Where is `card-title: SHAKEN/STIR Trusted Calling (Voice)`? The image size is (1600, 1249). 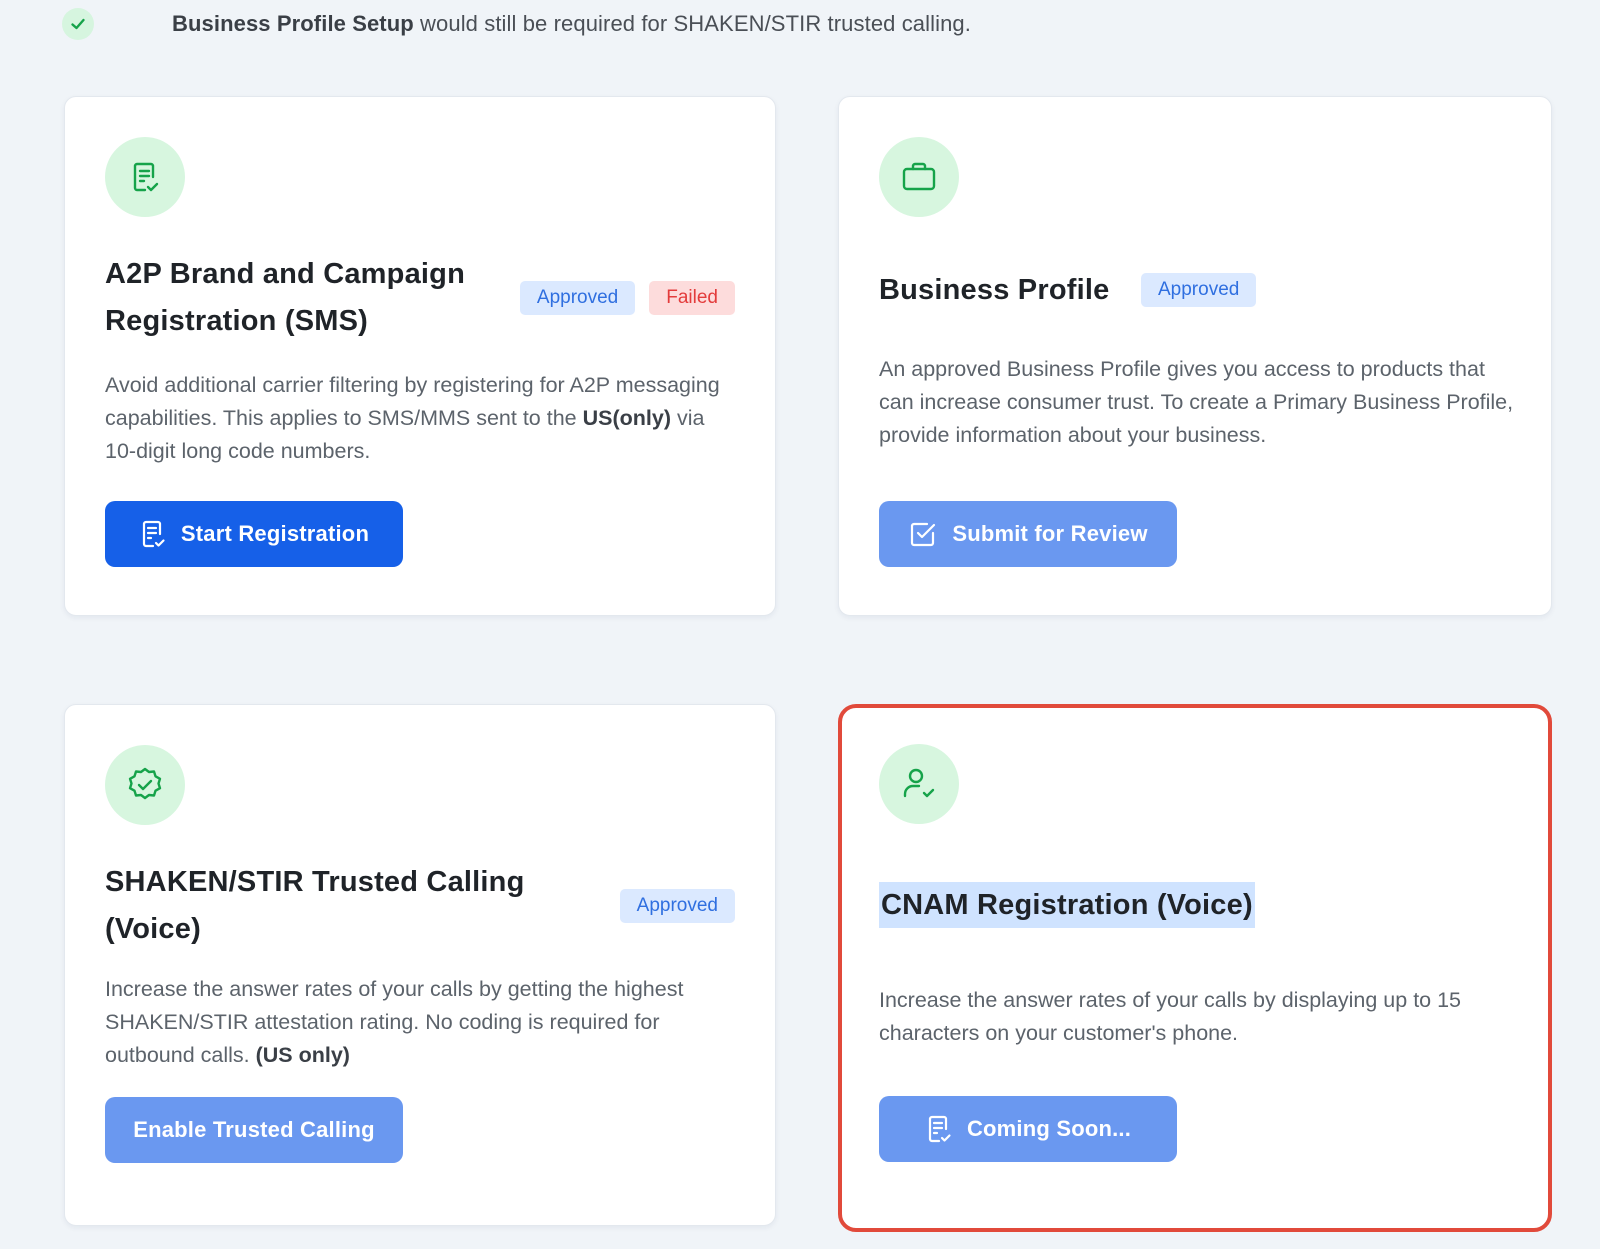 card-title: SHAKEN/STIR Trusted Calling (Voice) is located at coordinates (315, 905).